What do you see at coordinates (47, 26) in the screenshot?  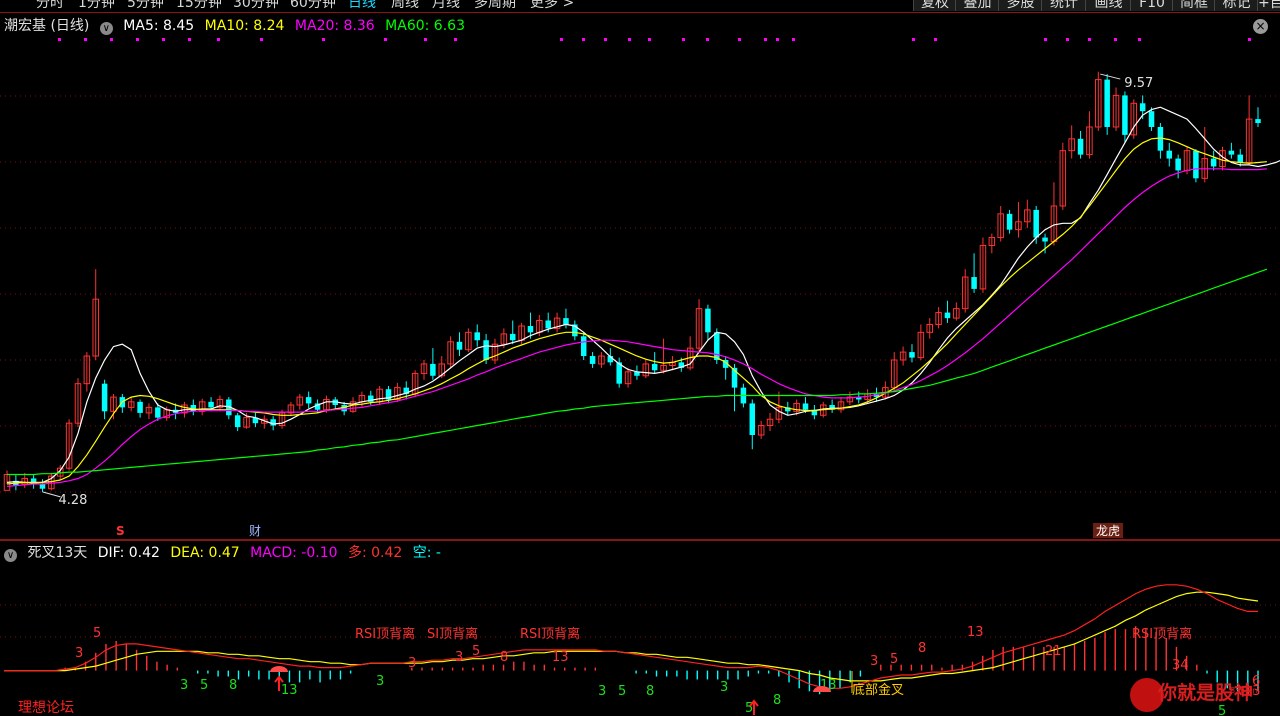 I see `stock-title: 潮宏基 (日线)` at bounding box center [47, 26].